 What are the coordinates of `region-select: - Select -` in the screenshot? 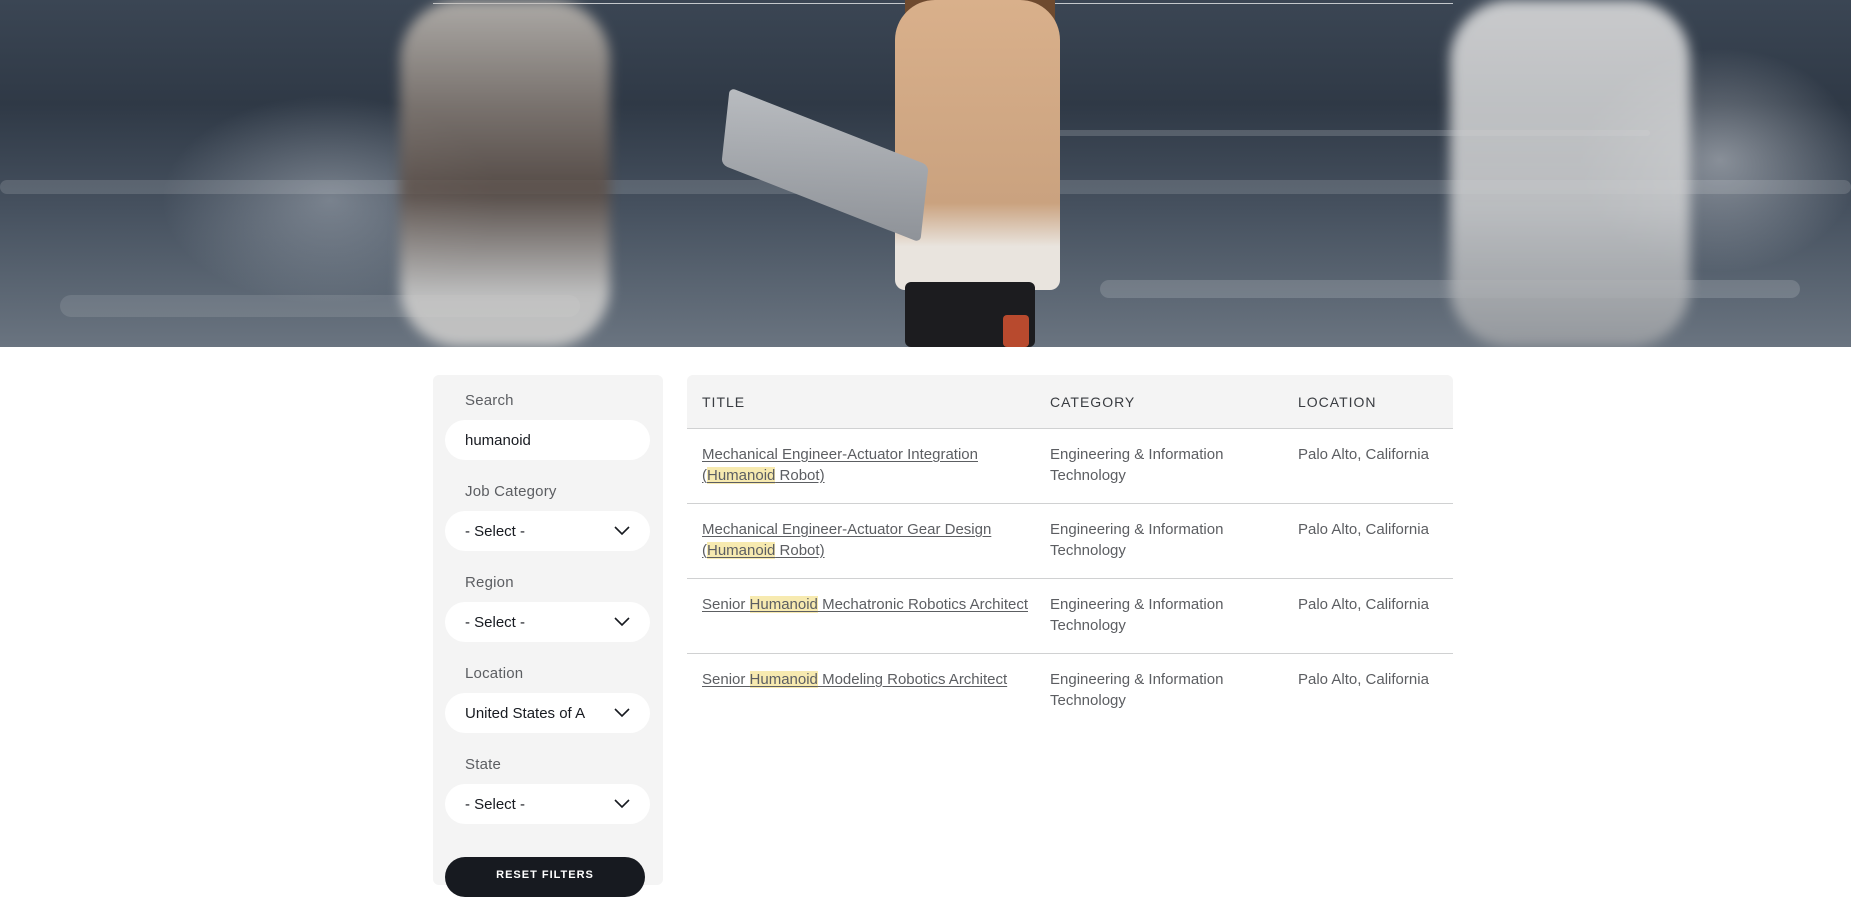 It's located at (547, 622).